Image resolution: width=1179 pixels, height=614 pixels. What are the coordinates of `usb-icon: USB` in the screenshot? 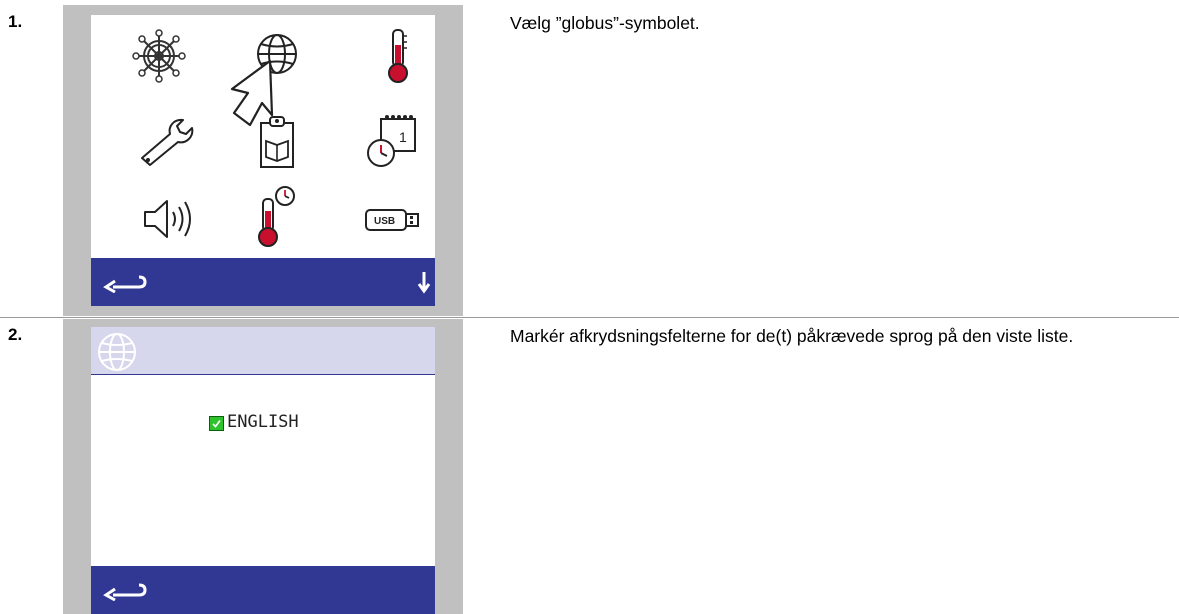 It's located at (393, 220).